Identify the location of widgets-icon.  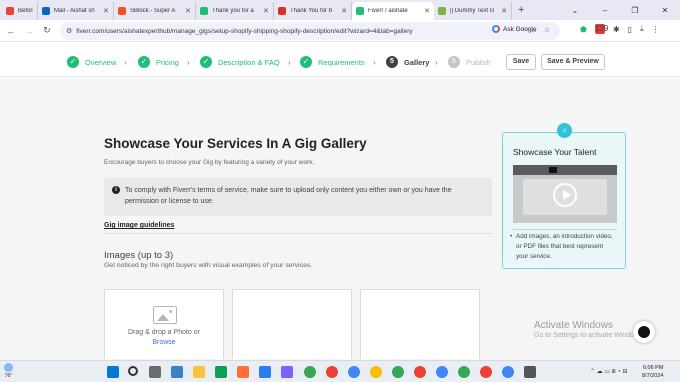
(177, 372).